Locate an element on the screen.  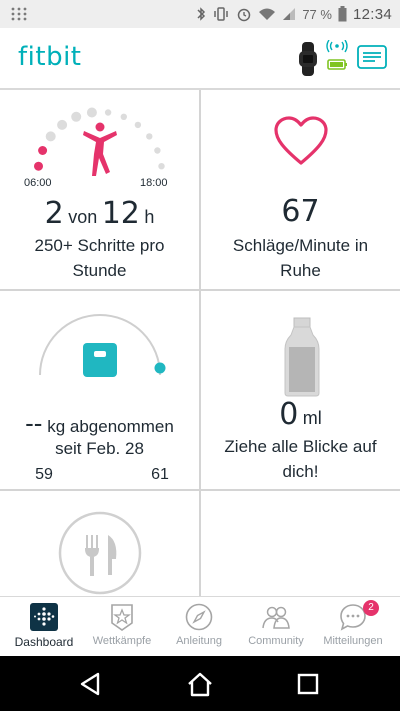
fitbit-logo: fitbit is located at coordinates (50, 57).